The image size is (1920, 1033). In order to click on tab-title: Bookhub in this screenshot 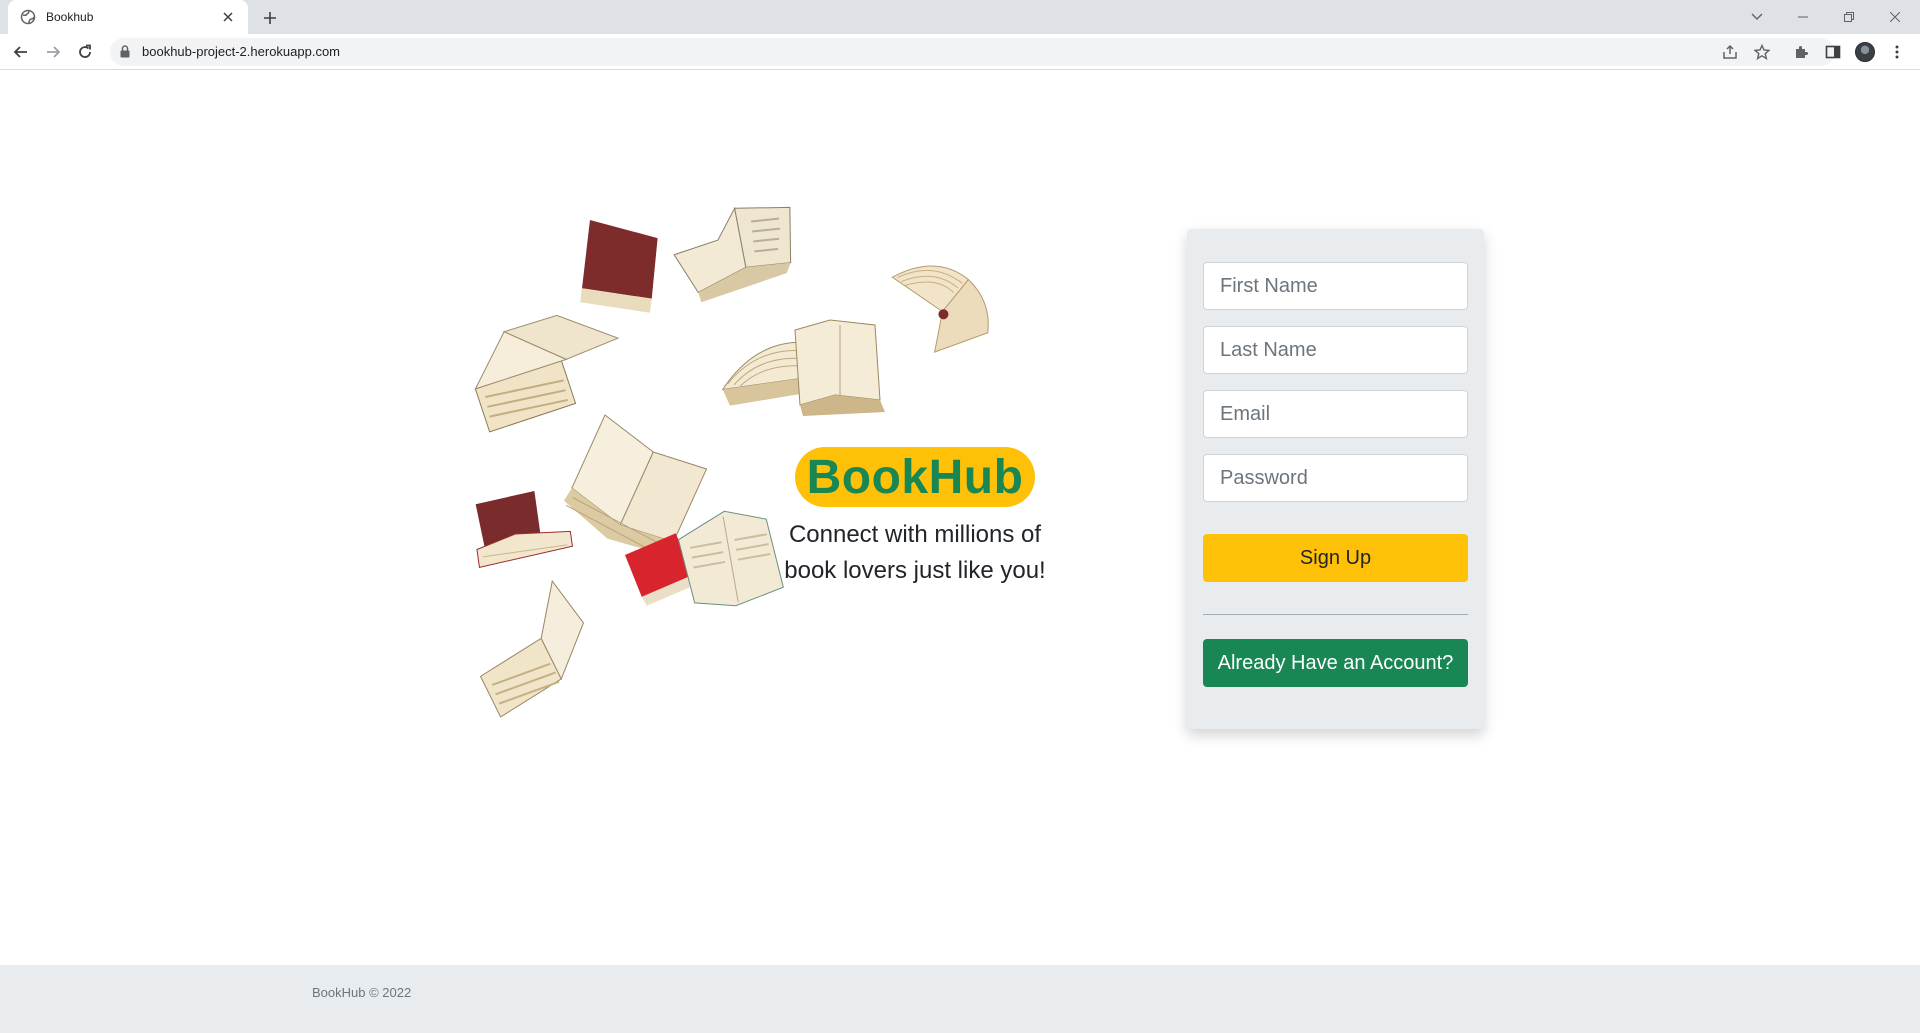, I will do `click(70, 17)`.